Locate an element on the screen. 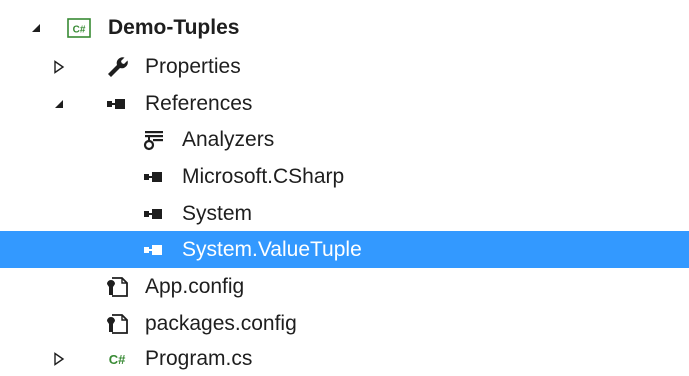 This screenshot has width=689, height=376. properties-label: Properties is located at coordinates (193, 66).